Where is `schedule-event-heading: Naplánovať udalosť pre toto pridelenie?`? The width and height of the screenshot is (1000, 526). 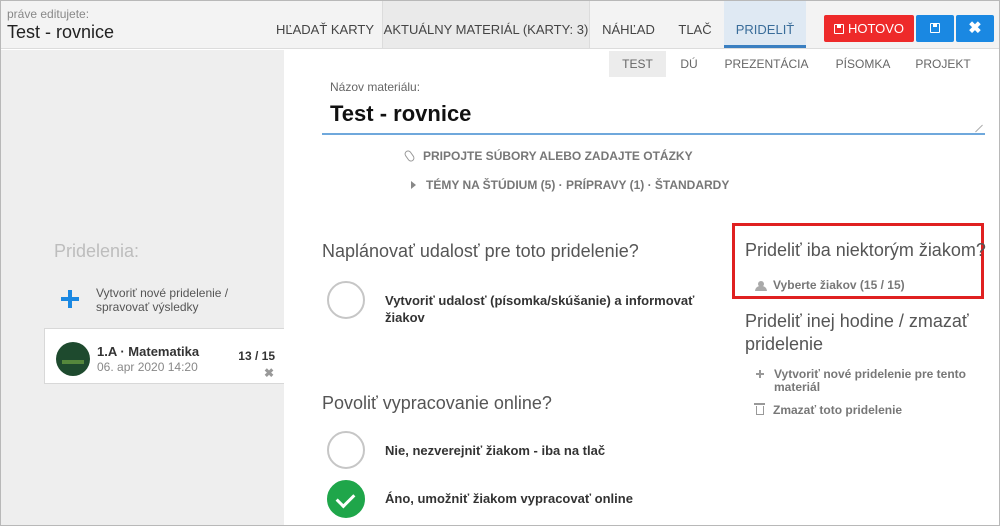 schedule-event-heading: Naplánovať udalosť pre toto pridelenie? is located at coordinates (480, 251).